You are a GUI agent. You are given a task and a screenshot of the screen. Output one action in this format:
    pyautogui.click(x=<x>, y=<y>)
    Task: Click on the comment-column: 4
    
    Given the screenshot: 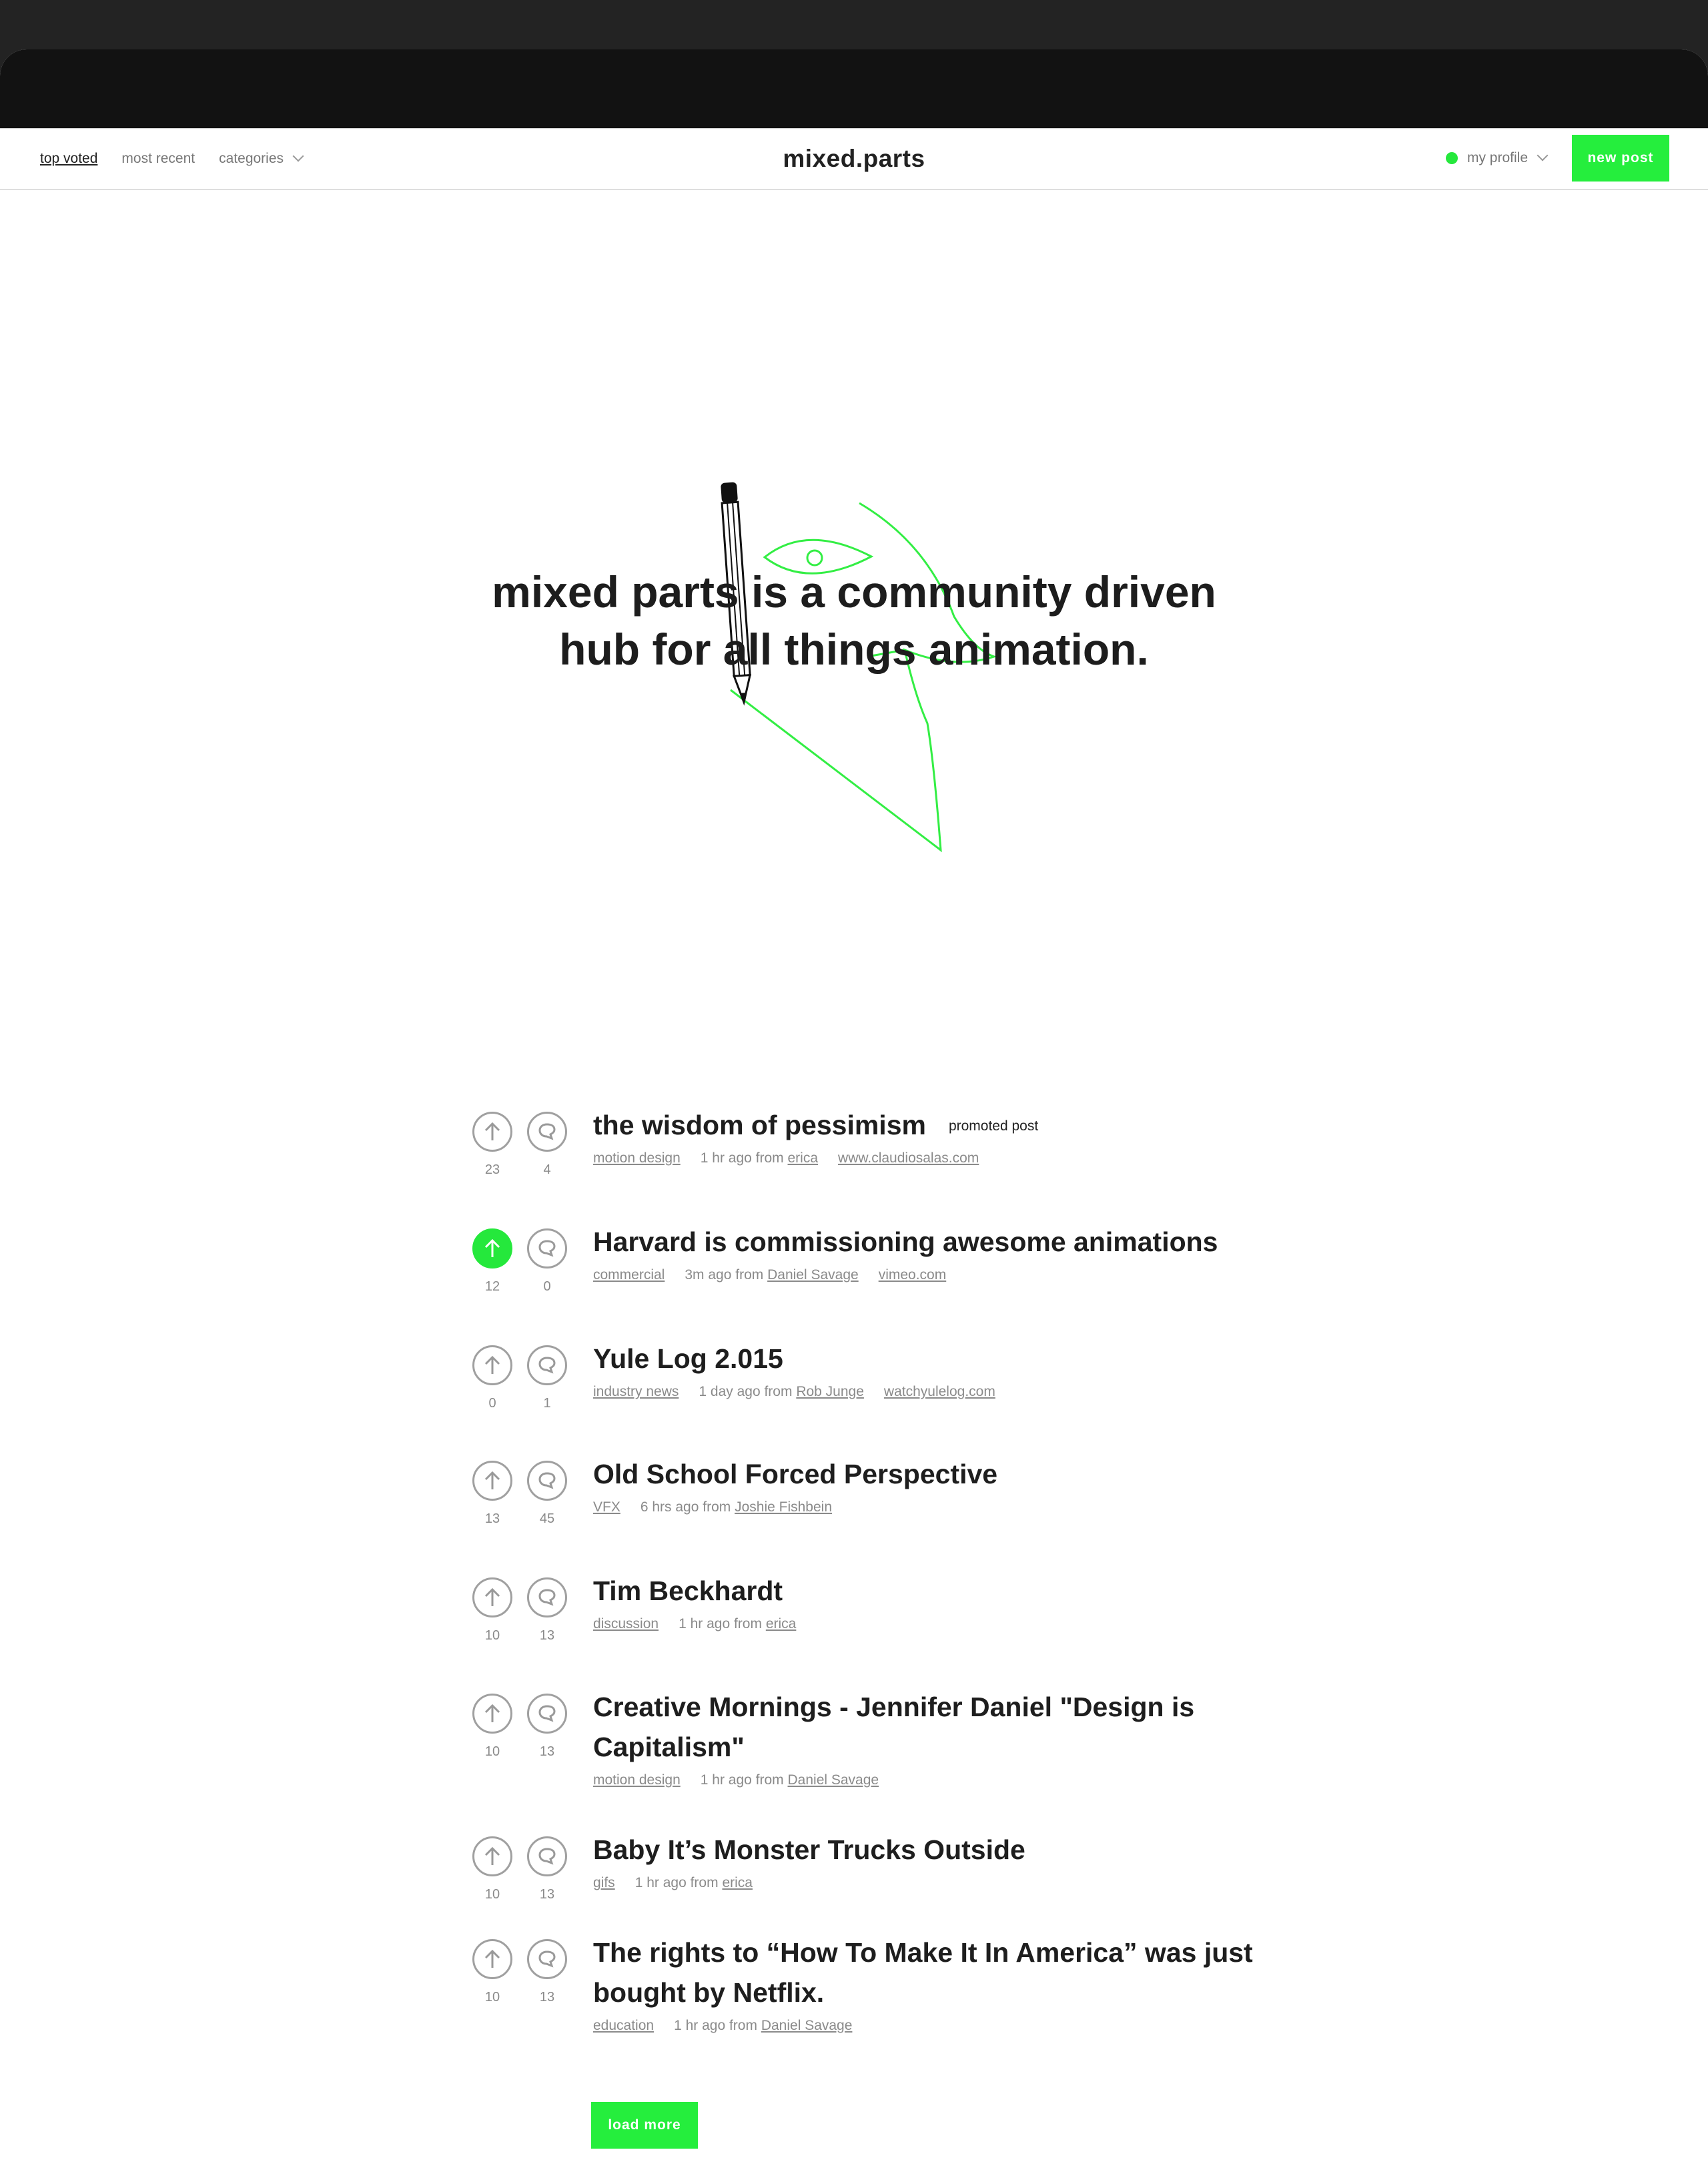 What is the action you would take?
    pyautogui.click(x=547, y=1145)
    